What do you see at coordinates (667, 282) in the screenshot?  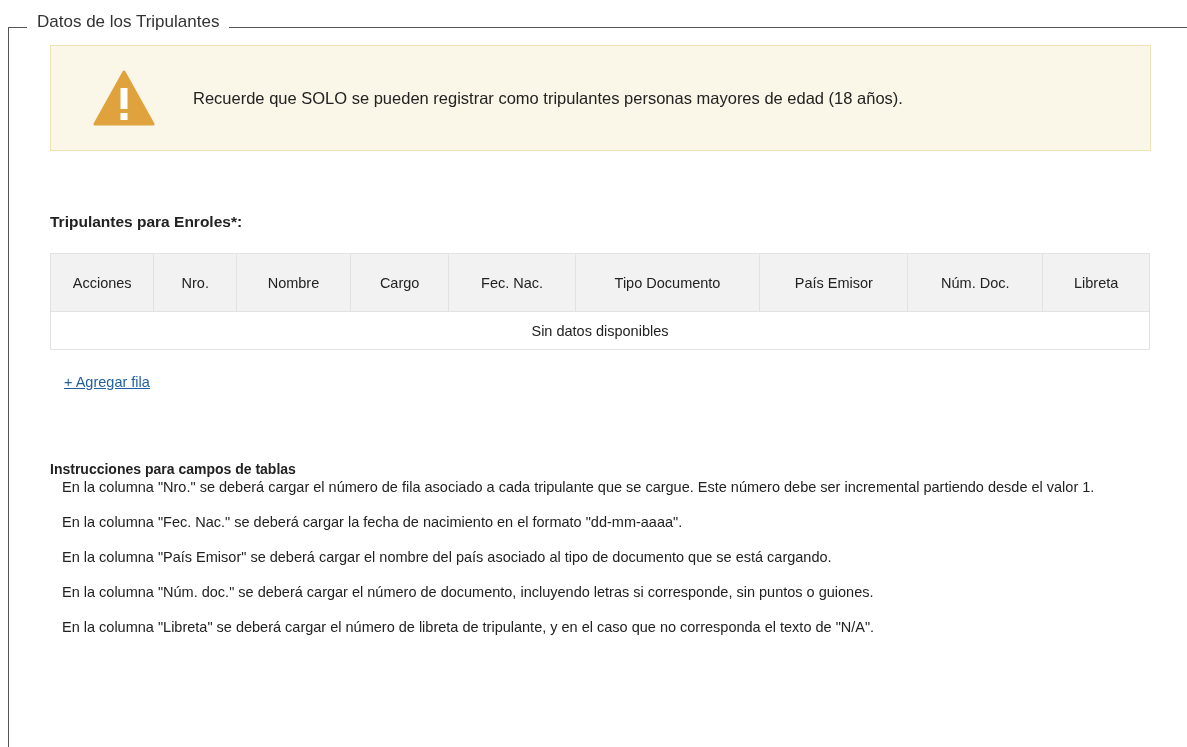 I see `column-header: Tipo Documento` at bounding box center [667, 282].